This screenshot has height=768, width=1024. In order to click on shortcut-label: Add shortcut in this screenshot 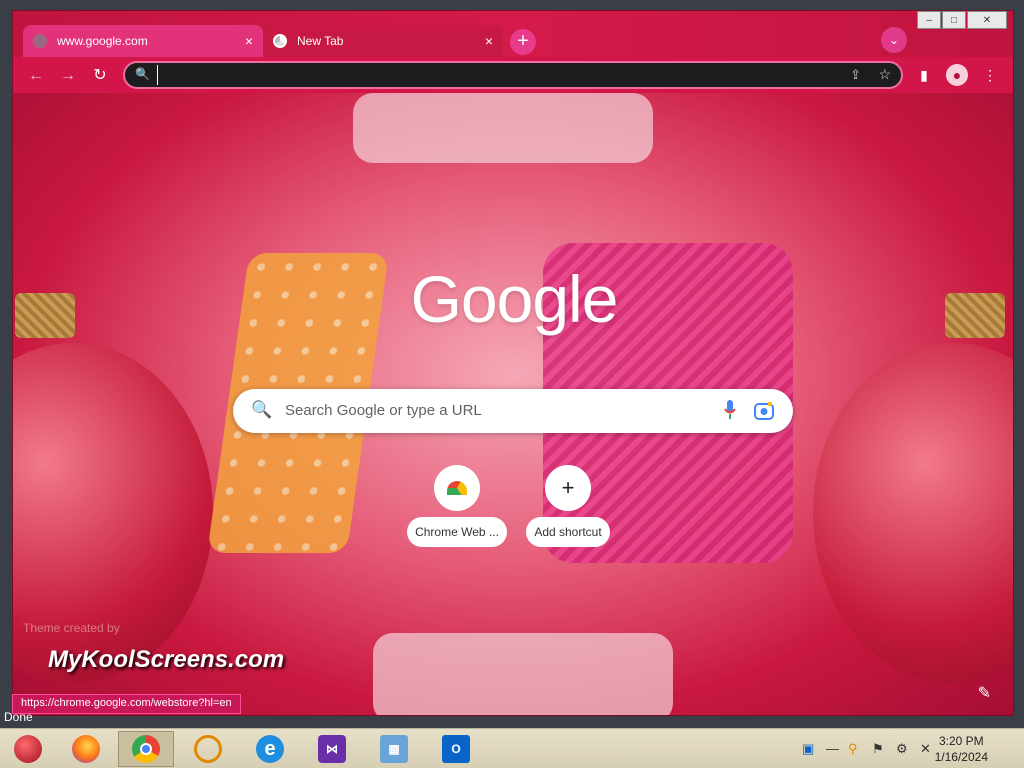, I will do `click(568, 532)`.